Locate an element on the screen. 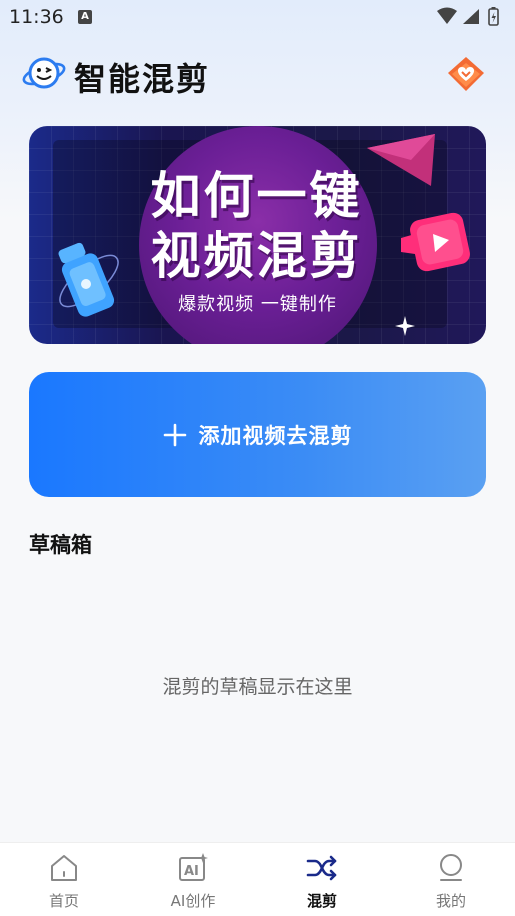 The width and height of the screenshot is (515, 916). nav-label-home: 首页 is located at coordinates (63, 901).